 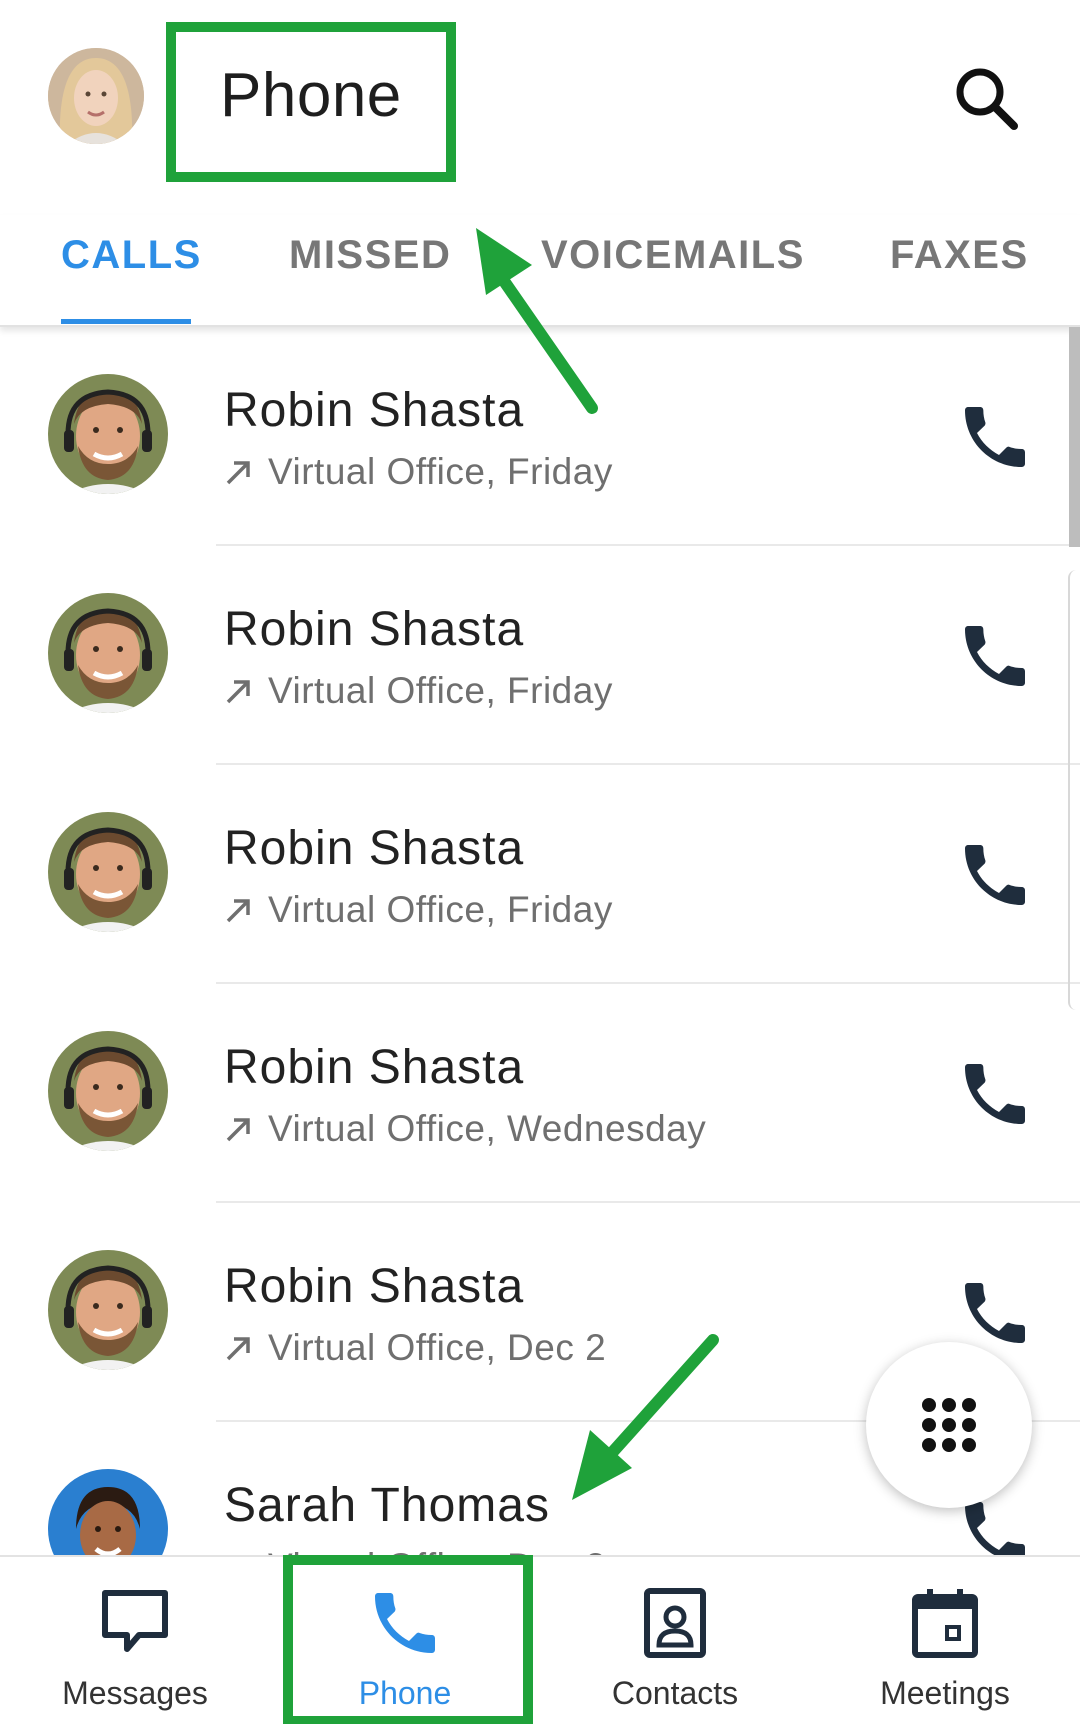 I want to click on call-detail-text: Virtual Office, Wednesday, so click(x=487, y=1128).